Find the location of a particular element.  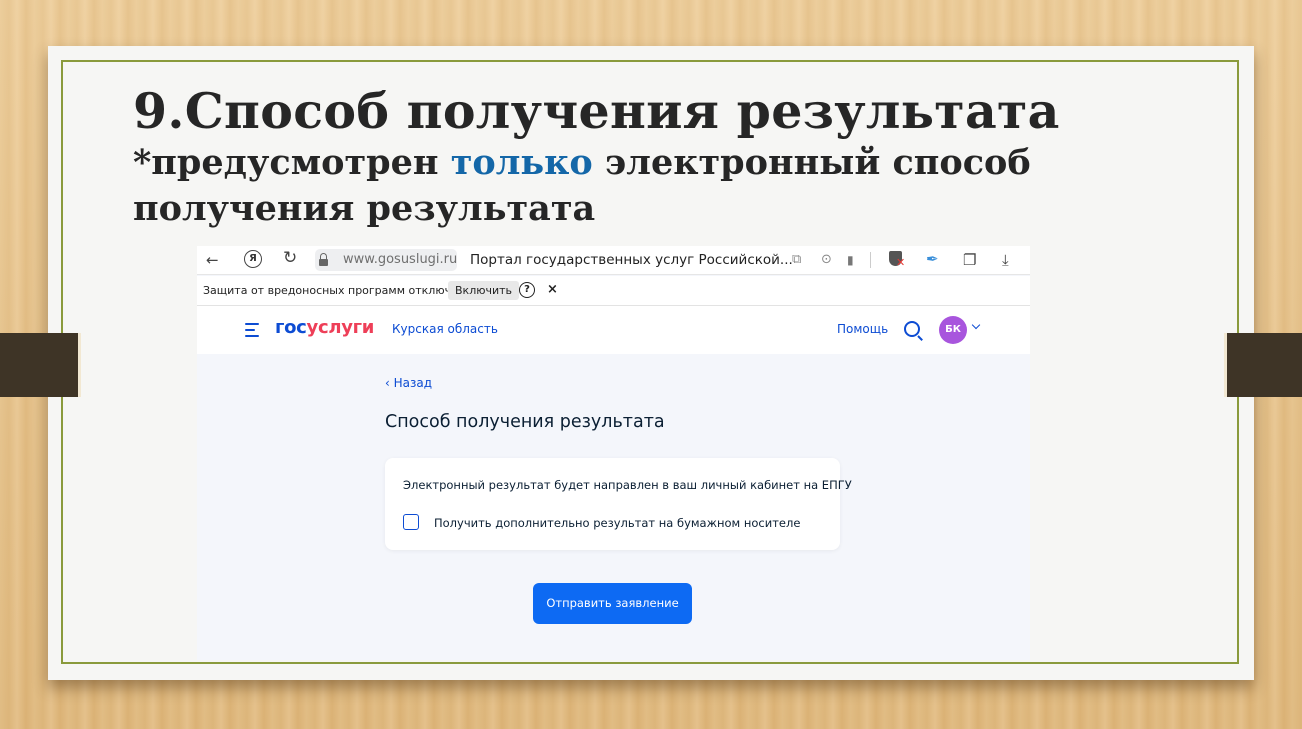

back-arrow-icon: ← is located at coordinates (212, 260).